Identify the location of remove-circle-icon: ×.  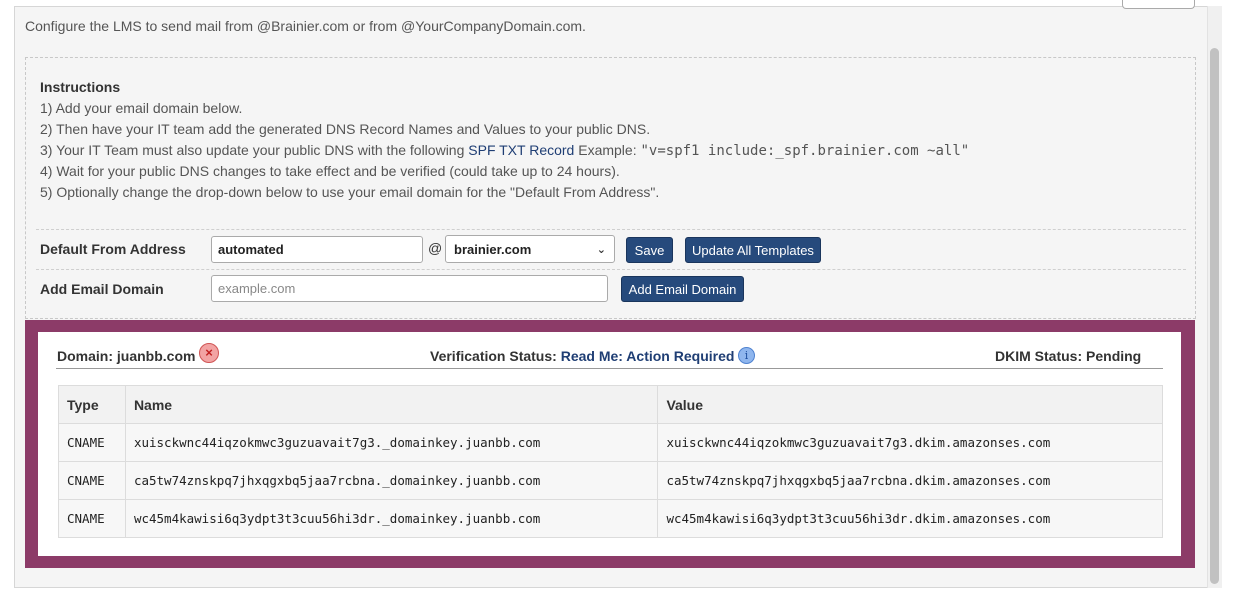
(209, 353).